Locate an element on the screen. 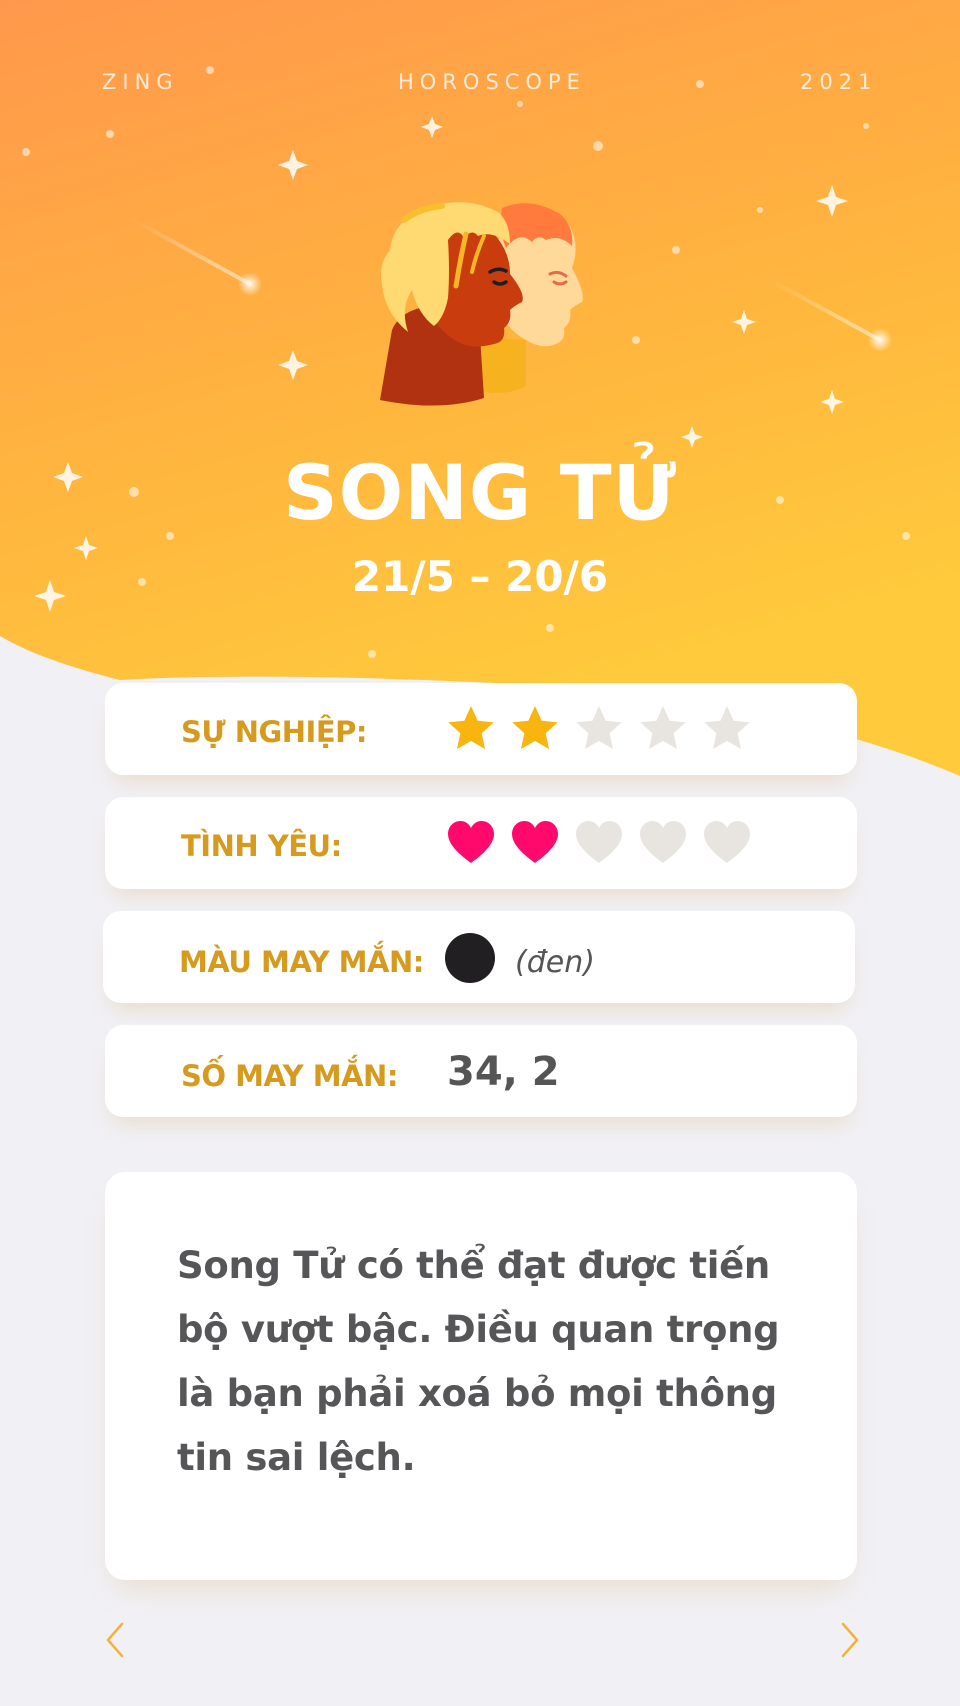  lucky-color-swatch is located at coordinates (470, 958).